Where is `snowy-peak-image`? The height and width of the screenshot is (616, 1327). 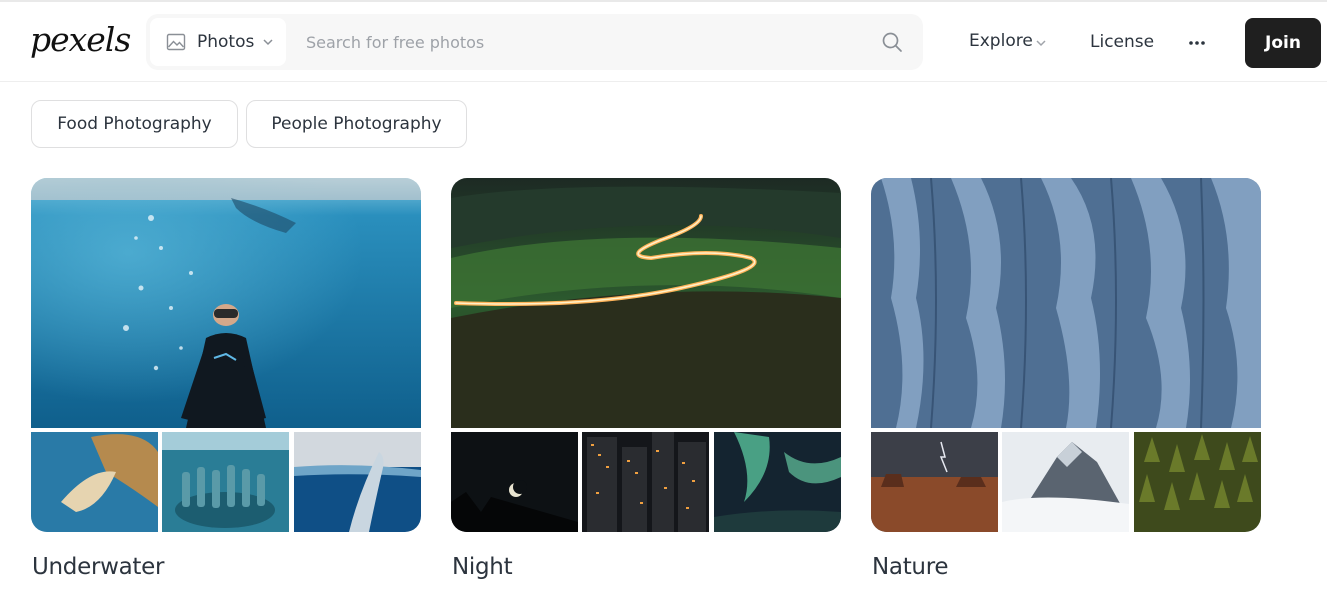 snowy-peak-image is located at coordinates (1065, 482).